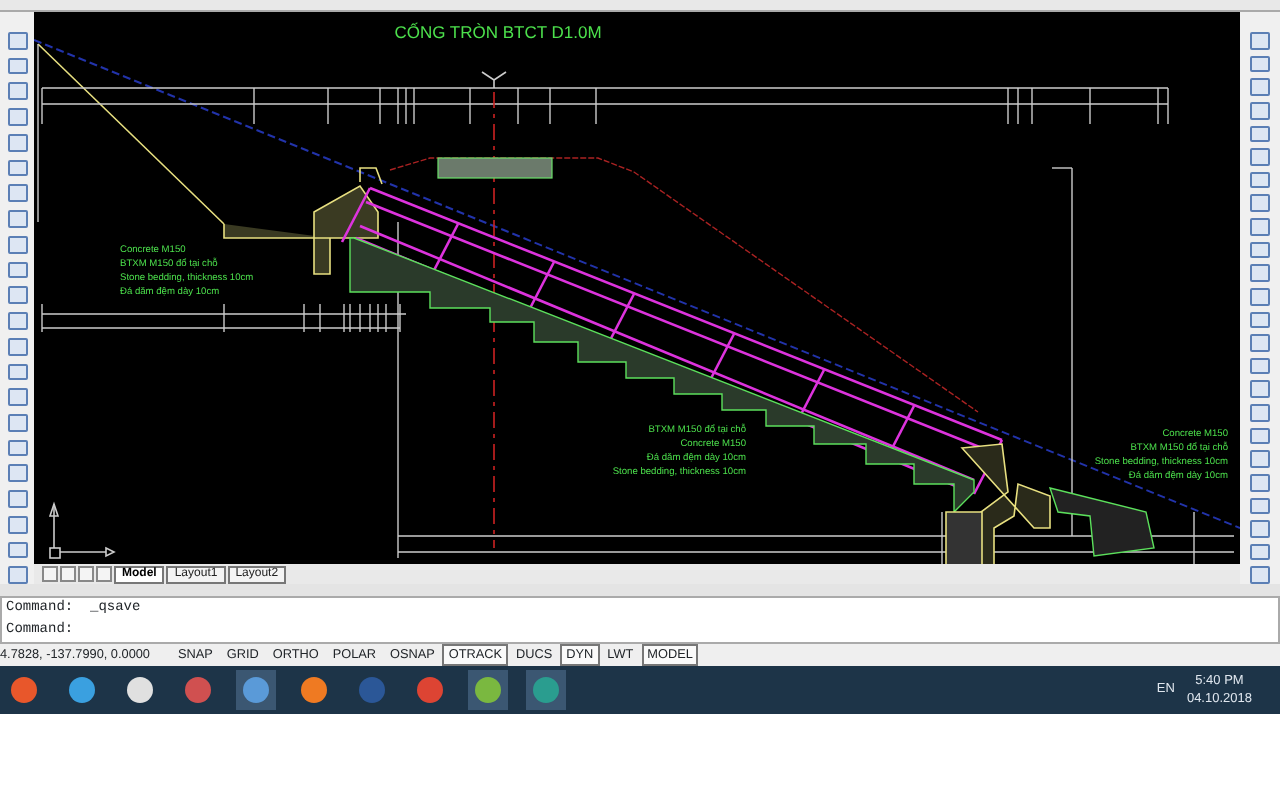 Image resolution: width=1280 pixels, height=800 pixels. Describe the element at coordinates (82, 530) in the screenshot. I see `ucs-axis-icon` at that location.